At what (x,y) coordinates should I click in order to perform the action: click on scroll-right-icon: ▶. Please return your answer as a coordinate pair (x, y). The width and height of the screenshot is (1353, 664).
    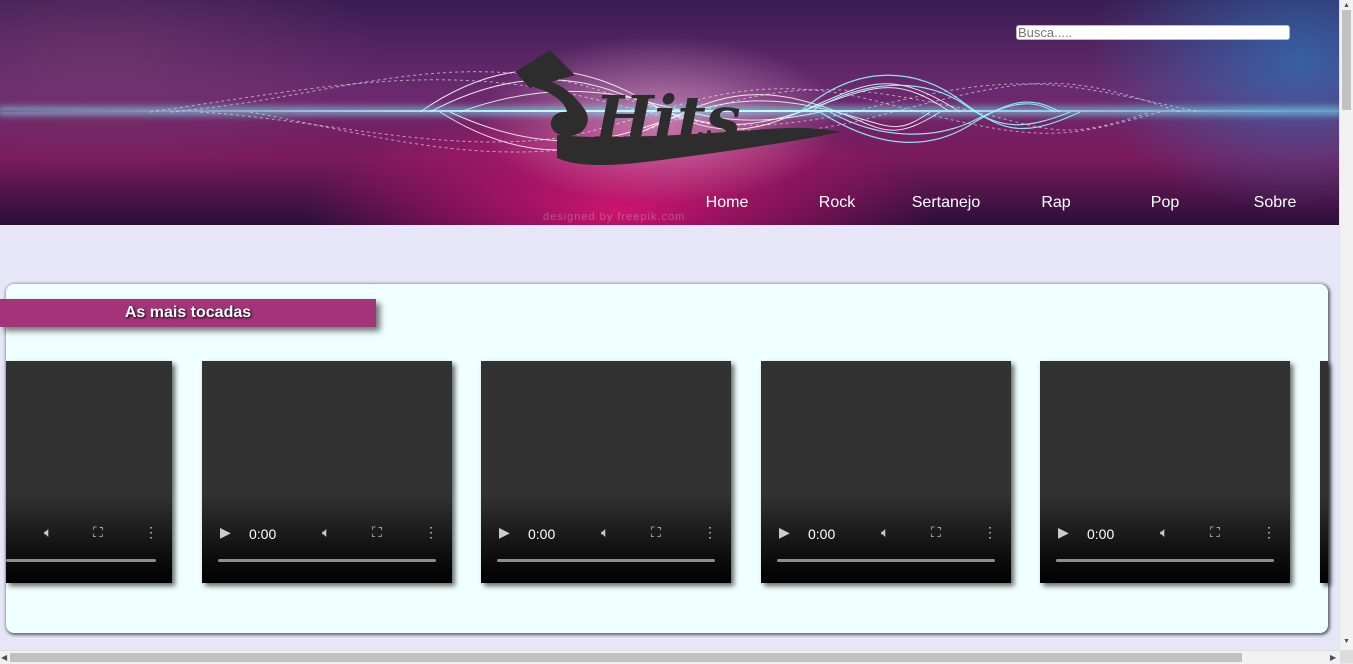
    Looking at the image, I should click on (1333, 657).